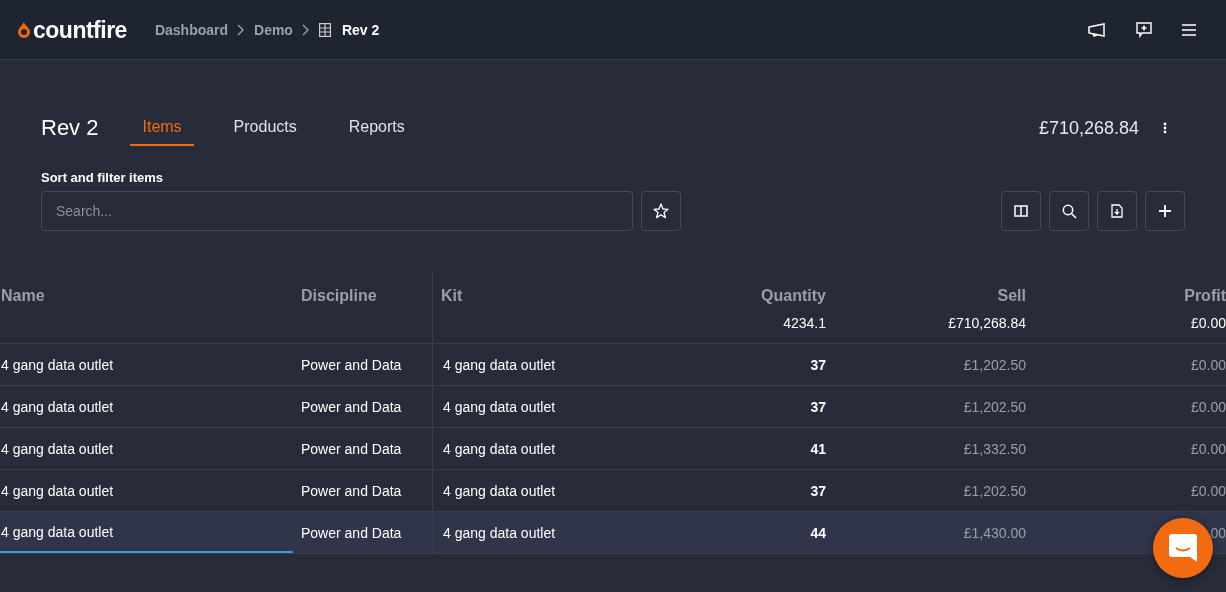 Image resolution: width=1226 pixels, height=592 pixels. What do you see at coordinates (1165, 128) in the screenshot?
I see `more-icon` at bounding box center [1165, 128].